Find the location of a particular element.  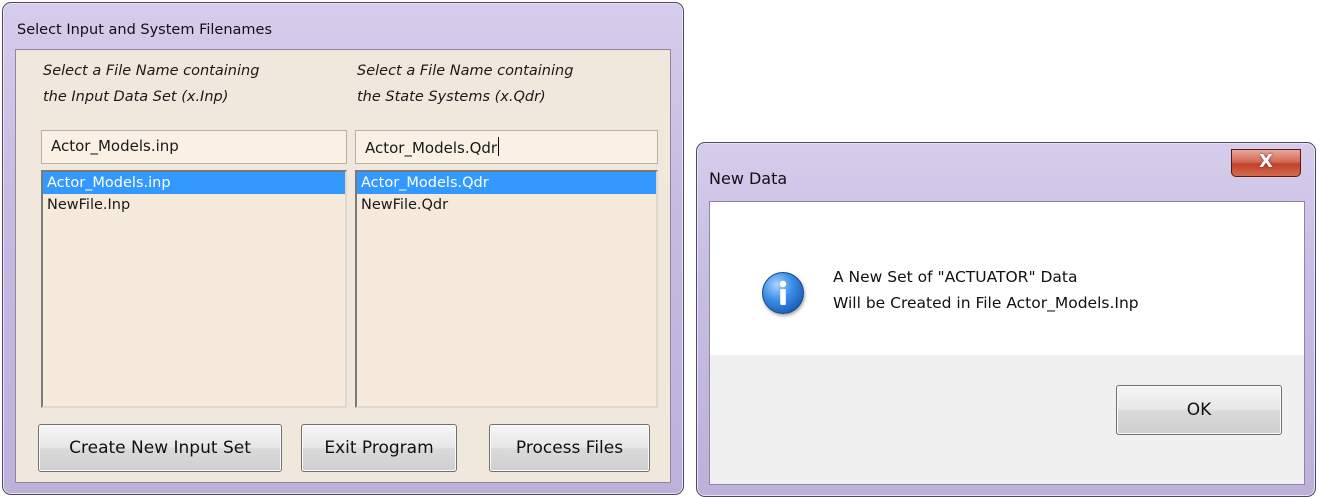

input-file-list: Actor_Models.inp NewFile.Inp is located at coordinates (194, 289).